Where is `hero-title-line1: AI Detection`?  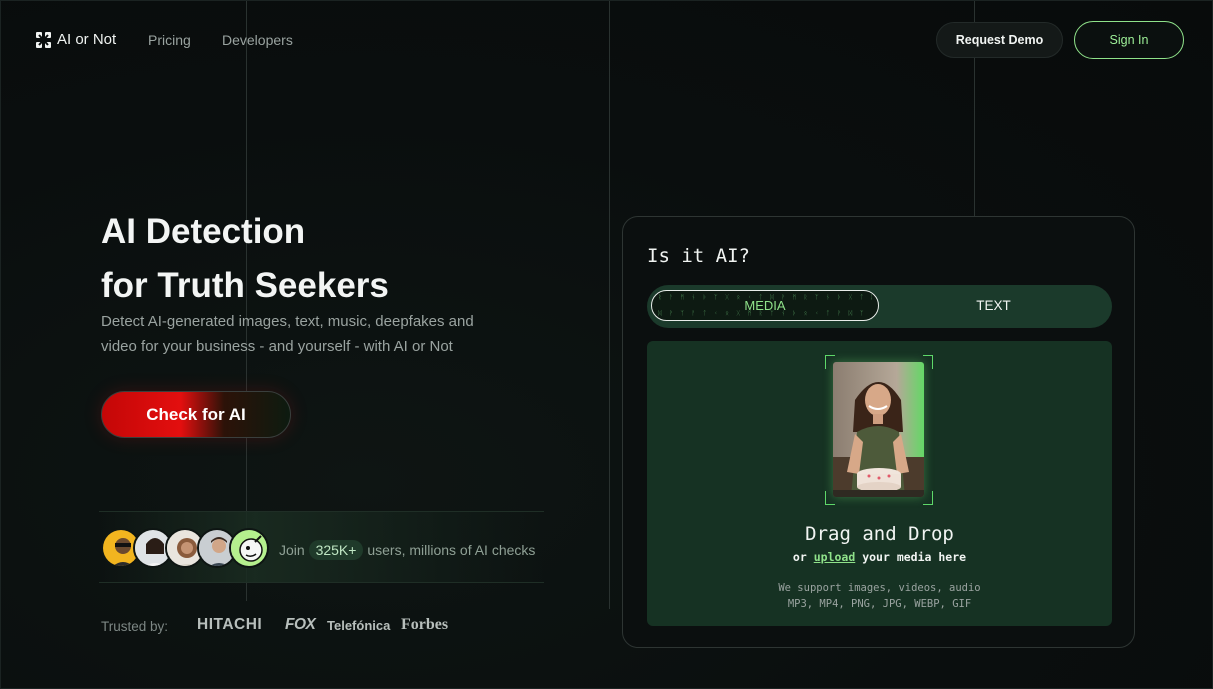 hero-title-line1: AI Detection is located at coordinates (203, 231).